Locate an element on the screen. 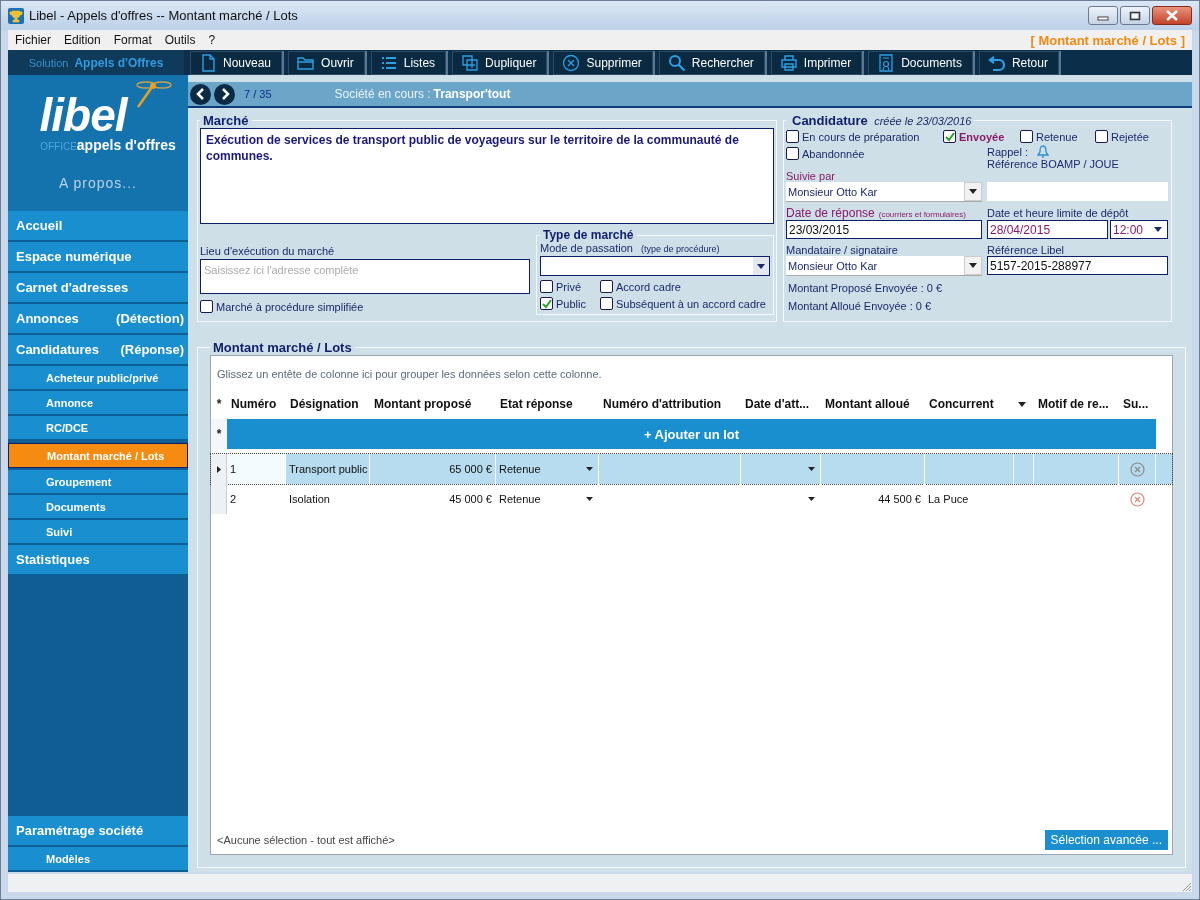 Image resolution: width=1200 pixels, height=900 pixels. sidebar-item: Annonces (Détection) is located at coordinates (98, 319).